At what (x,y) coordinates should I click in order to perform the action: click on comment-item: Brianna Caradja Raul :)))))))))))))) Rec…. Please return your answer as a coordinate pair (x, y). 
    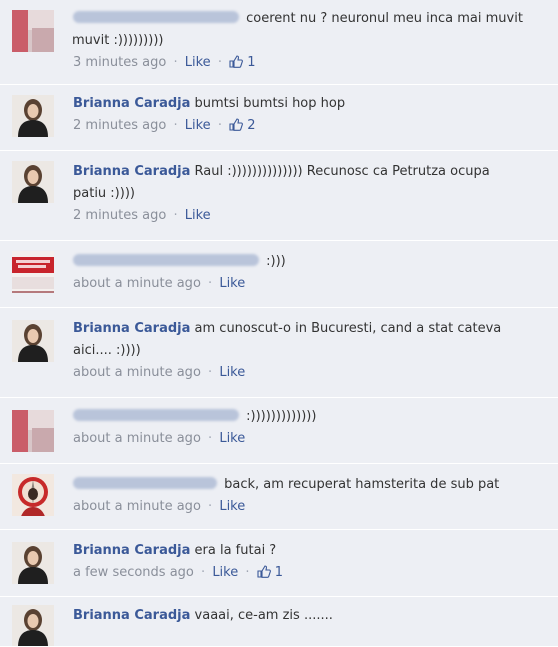
    Looking at the image, I should click on (279, 196).